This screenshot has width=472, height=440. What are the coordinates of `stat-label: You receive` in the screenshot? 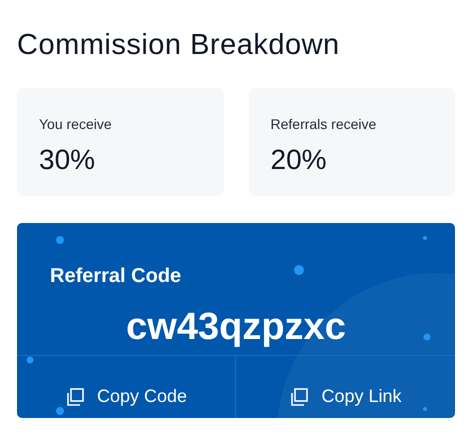 It's located at (76, 124).